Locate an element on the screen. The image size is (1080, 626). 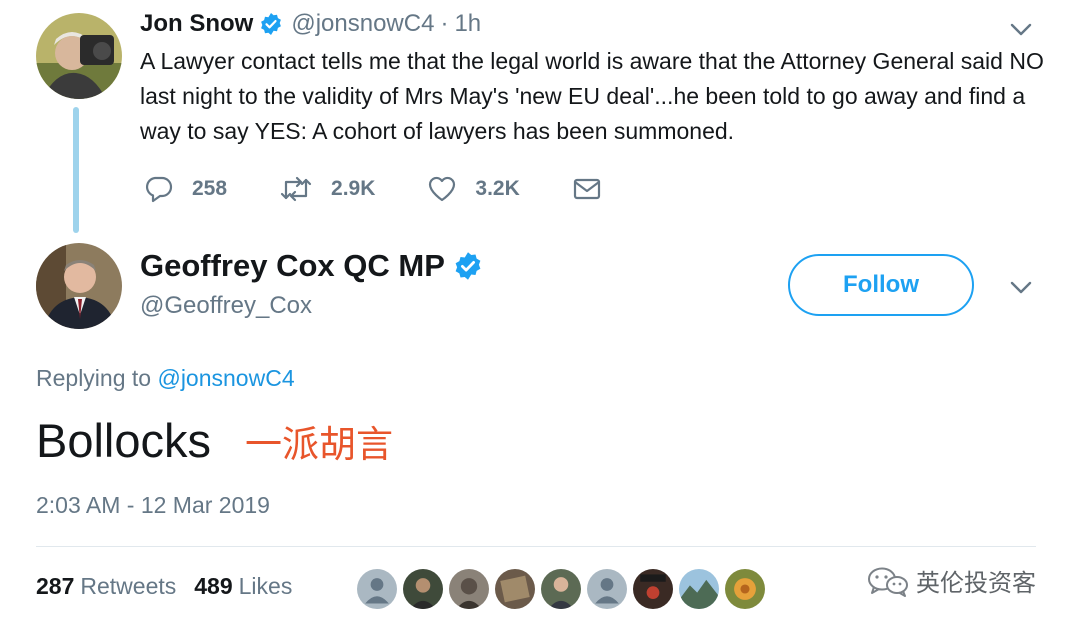
heart-icon is located at coordinates (442, 189).